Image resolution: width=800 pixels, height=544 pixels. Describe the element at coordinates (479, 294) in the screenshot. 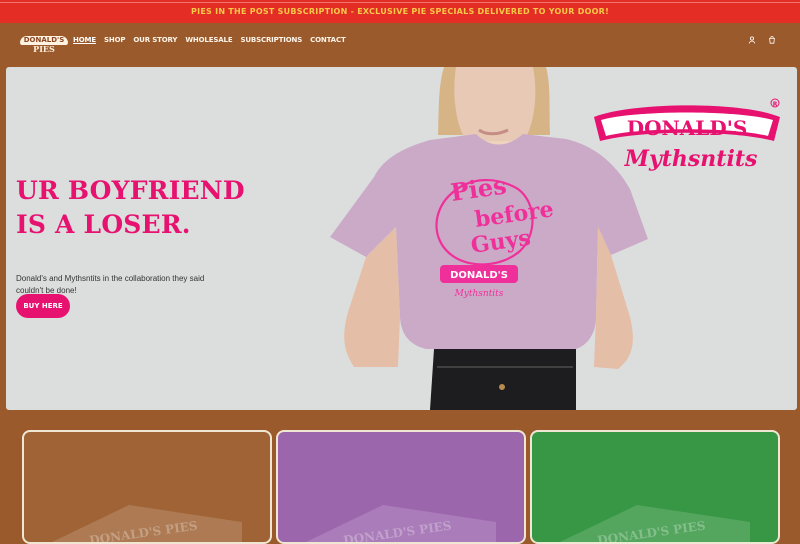

I see `shirt-badge-sub: Mythsntits` at that location.